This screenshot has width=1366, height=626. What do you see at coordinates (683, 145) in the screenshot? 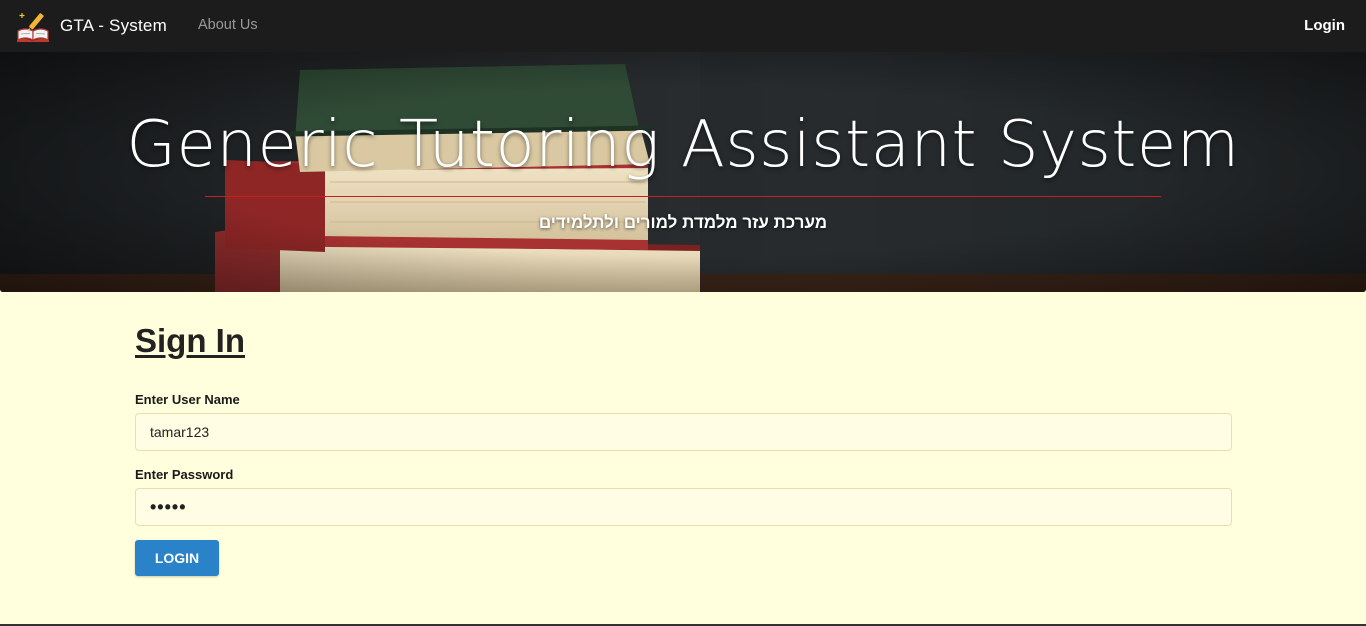
I see `hero-title: Generic Tutoring Assistant System` at bounding box center [683, 145].